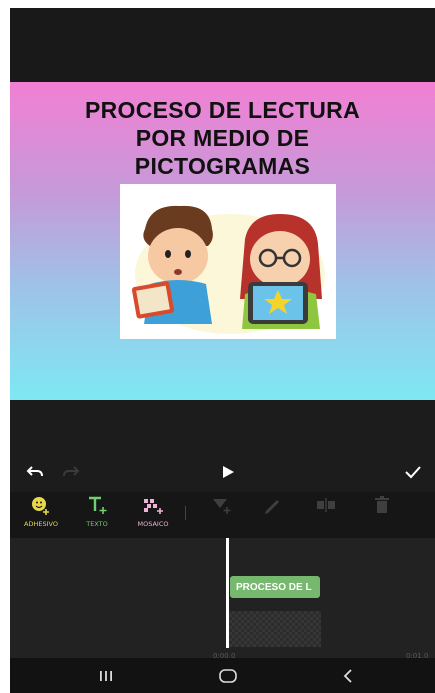  I want to click on edit-toolbar: ADHESIVO TEXTO MOSAICO, so click(222, 515).